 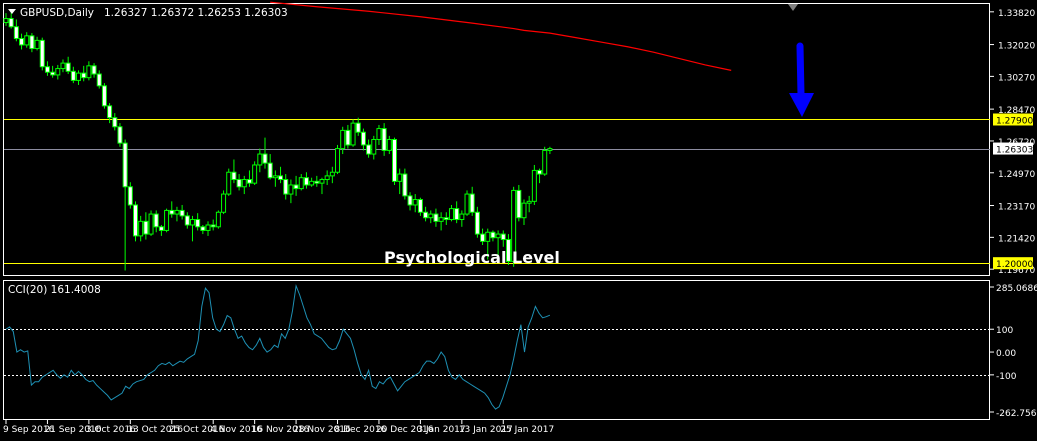 I want to click on time-tick-label: 25 Jan 2017, so click(x=527, y=430).